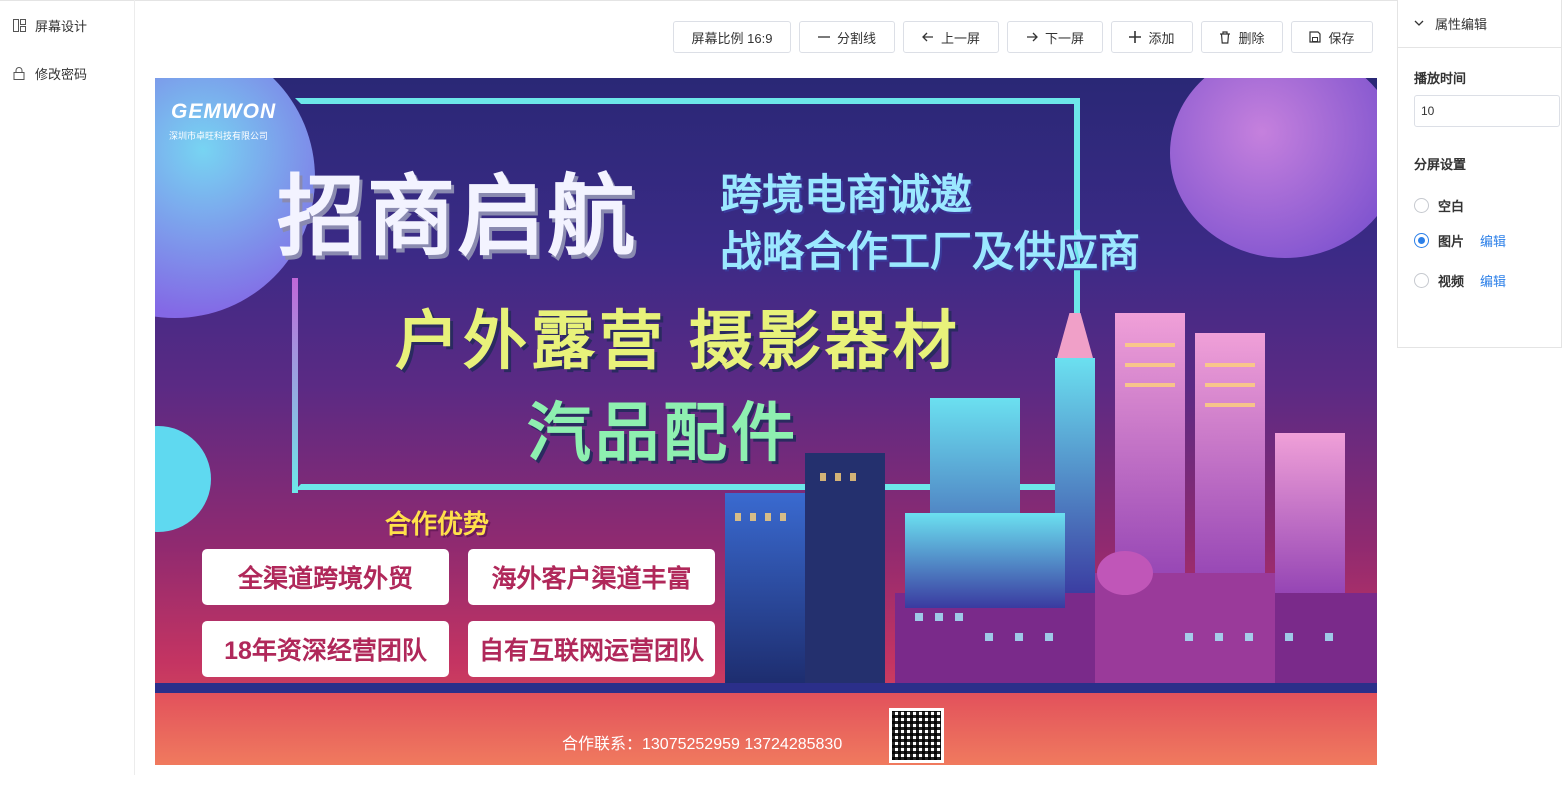 The width and height of the screenshot is (1562, 795). Describe the element at coordinates (1225, 37) in the screenshot. I see `trash-icon` at that location.